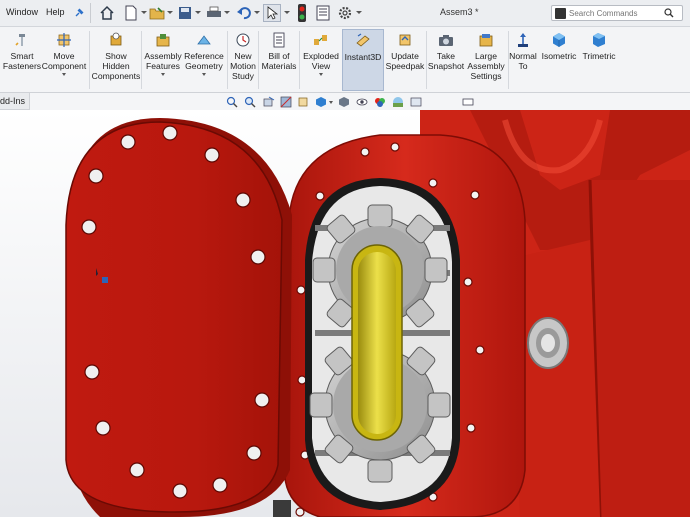 The image size is (690, 517). Describe the element at coordinates (131, 13) in the screenshot. I see `new-document-icon` at that location.